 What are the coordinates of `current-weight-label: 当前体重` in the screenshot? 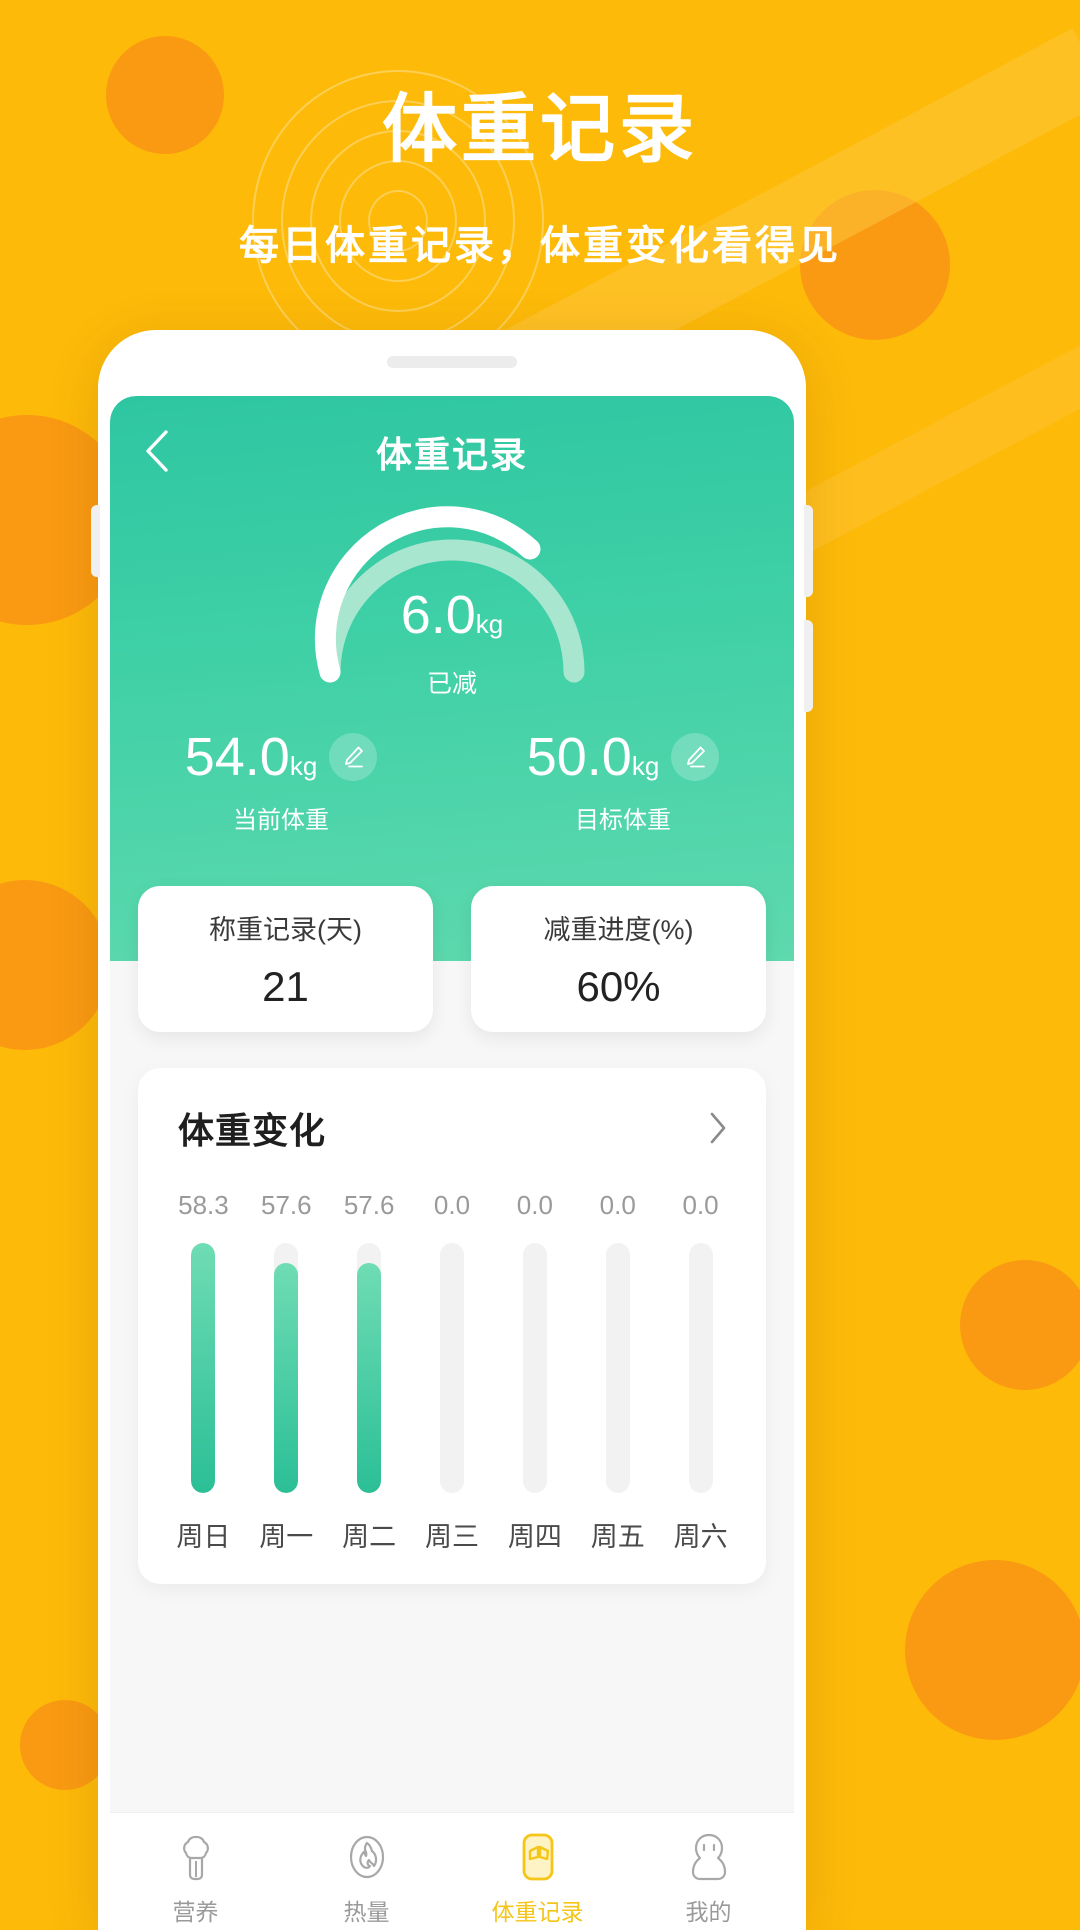 It's located at (281, 820).